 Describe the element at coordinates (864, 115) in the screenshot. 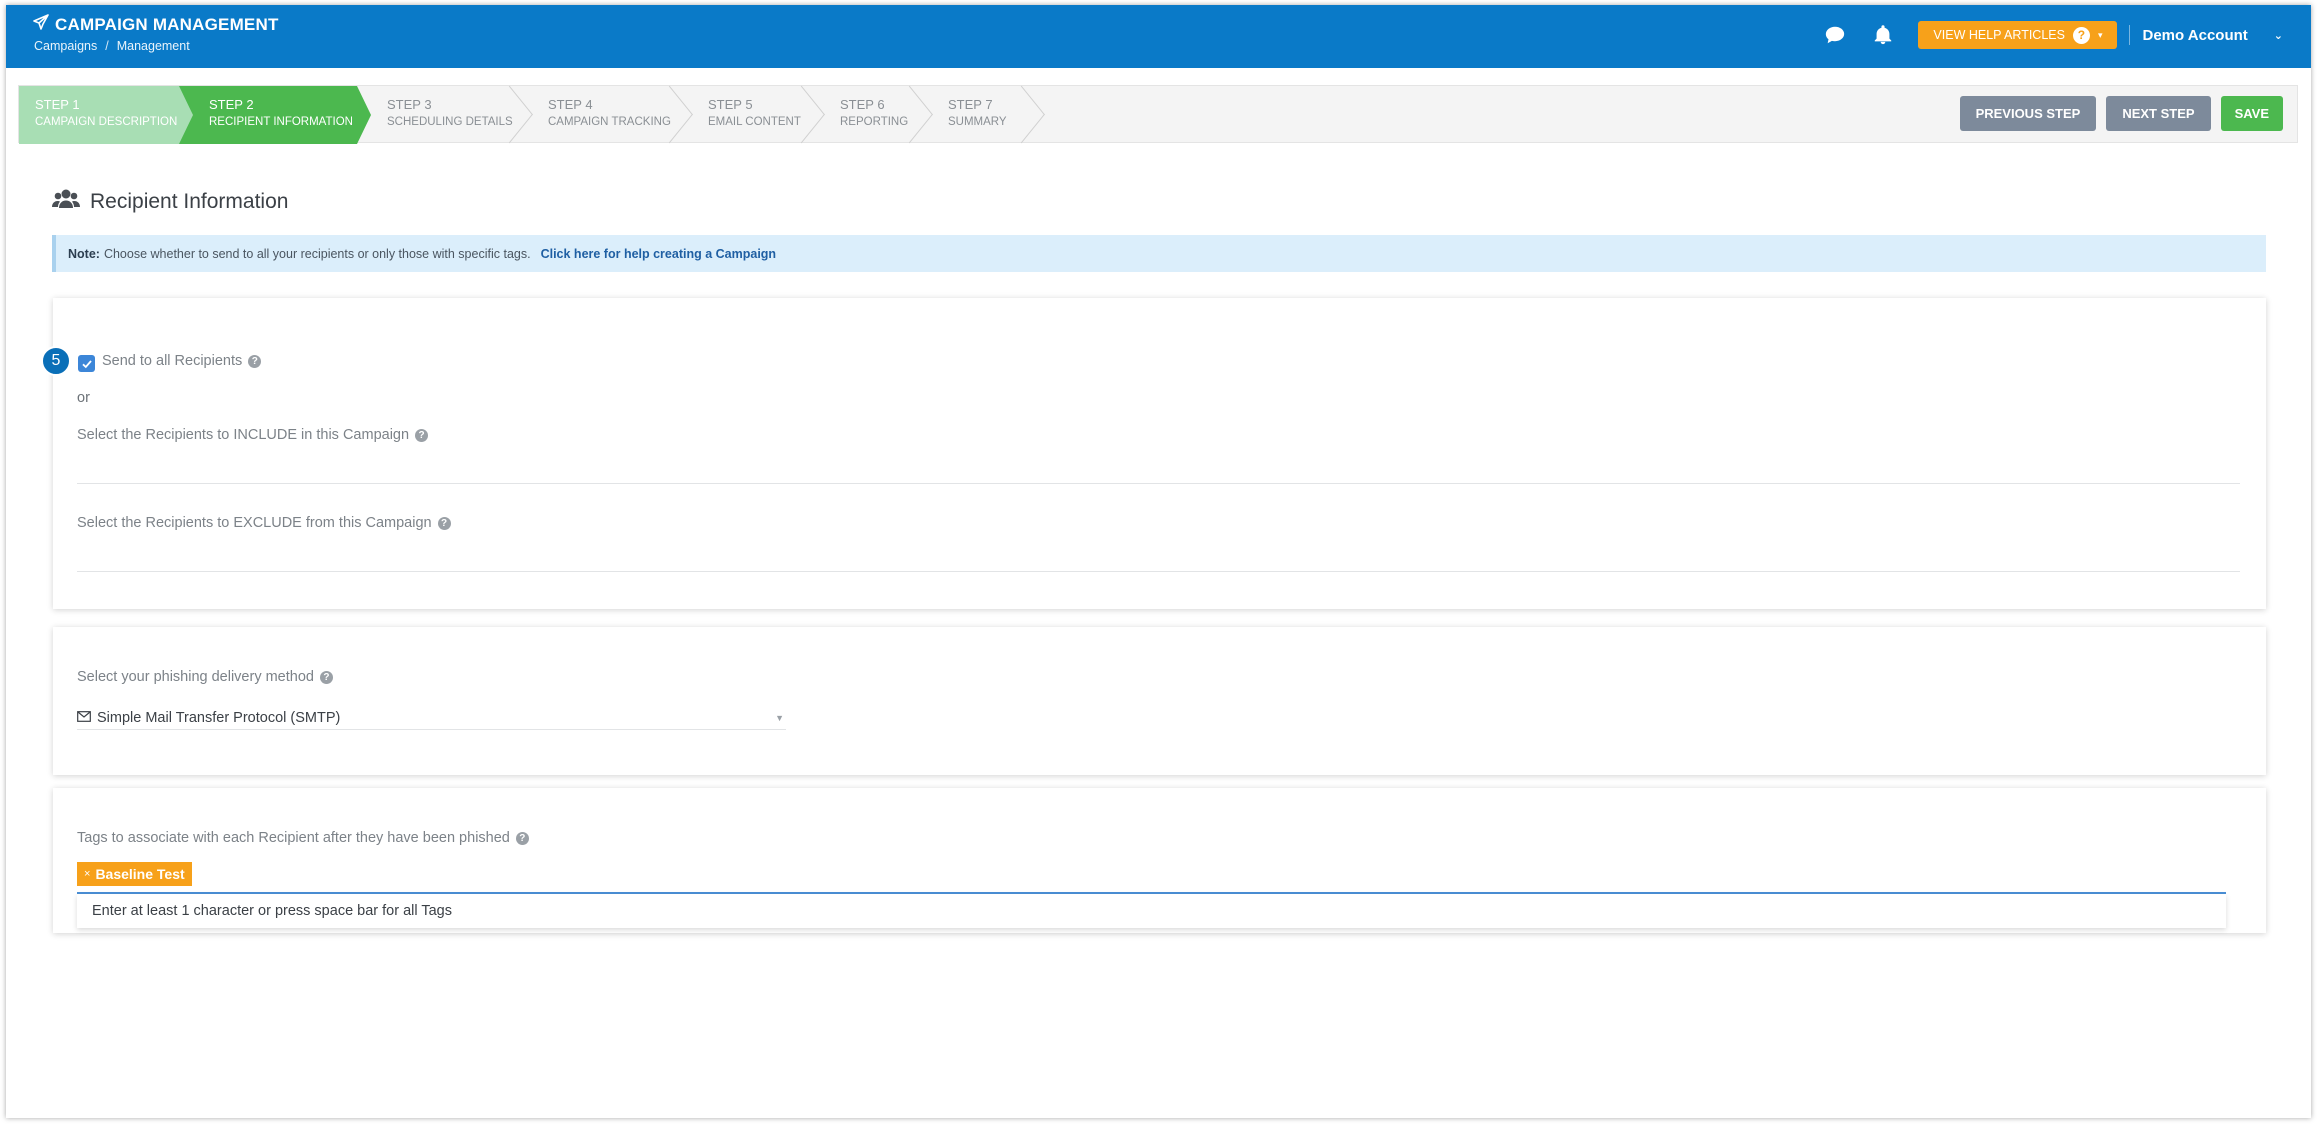

I see `step-6: STEP 6 REPORTING` at that location.